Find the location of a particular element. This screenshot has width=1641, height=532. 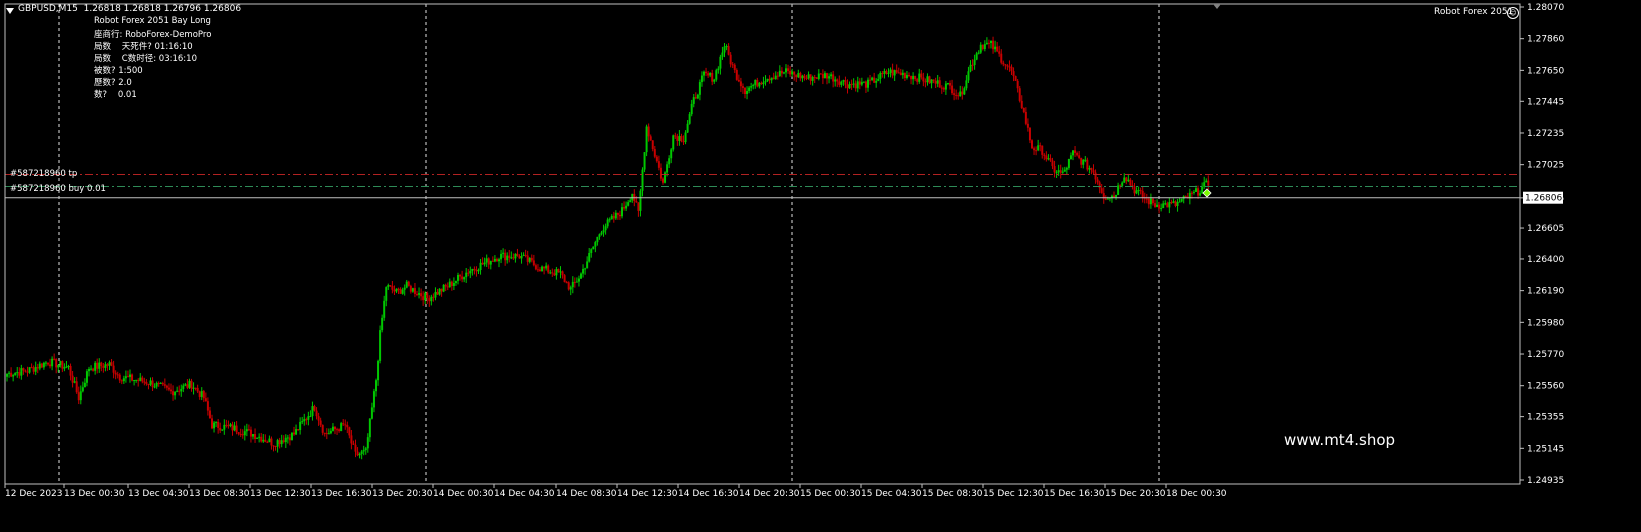

current-price-marker is located at coordinates (1207, 193).